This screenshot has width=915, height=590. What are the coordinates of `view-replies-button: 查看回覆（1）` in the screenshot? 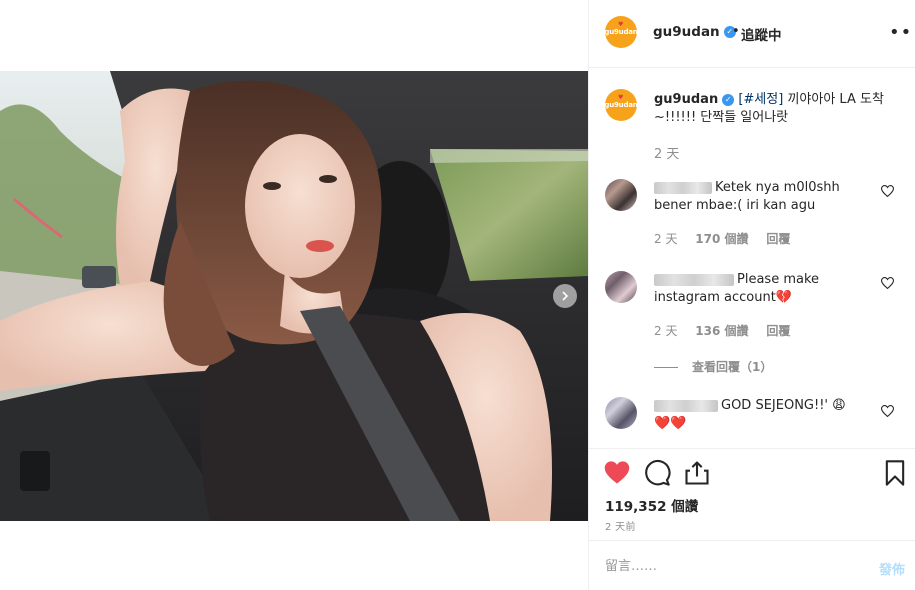 It's located at (713, 366).